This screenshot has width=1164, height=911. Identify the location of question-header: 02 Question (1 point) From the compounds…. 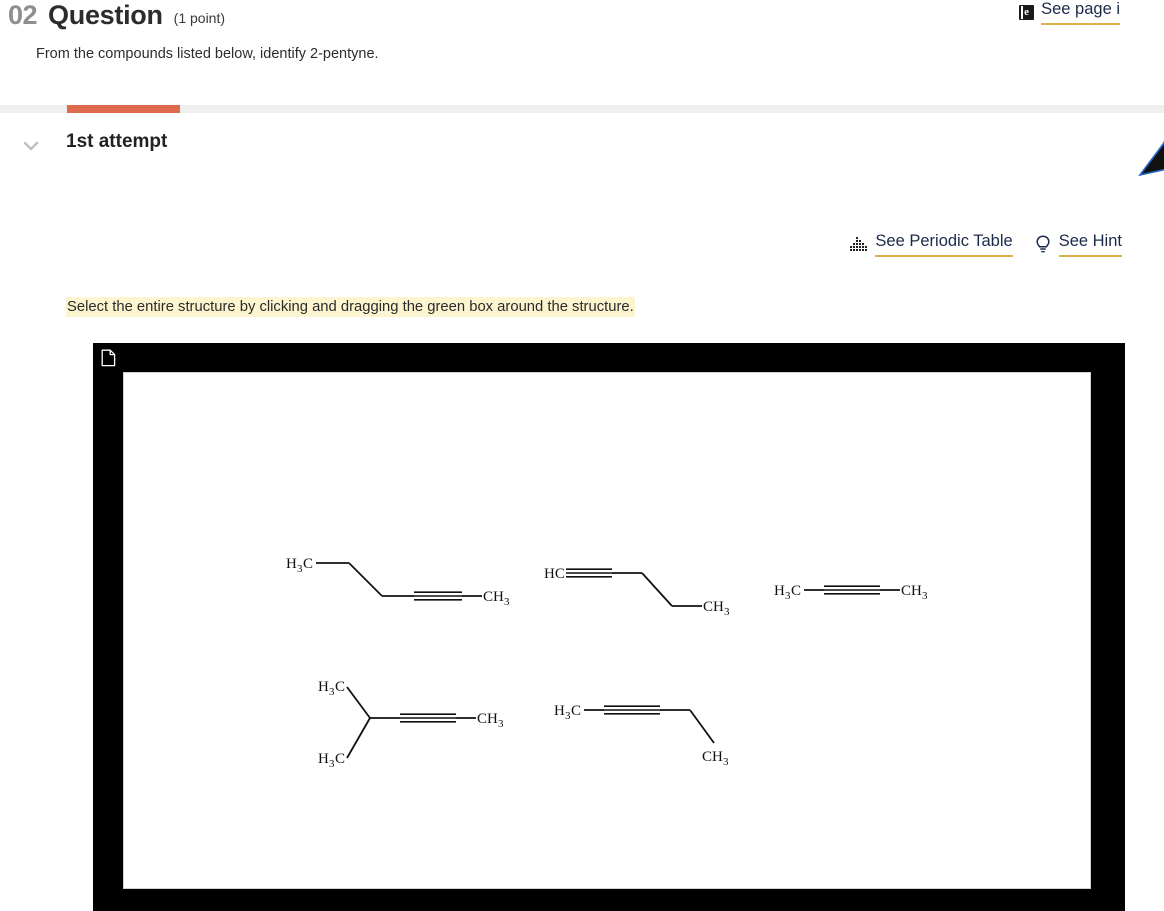
(582, 48).